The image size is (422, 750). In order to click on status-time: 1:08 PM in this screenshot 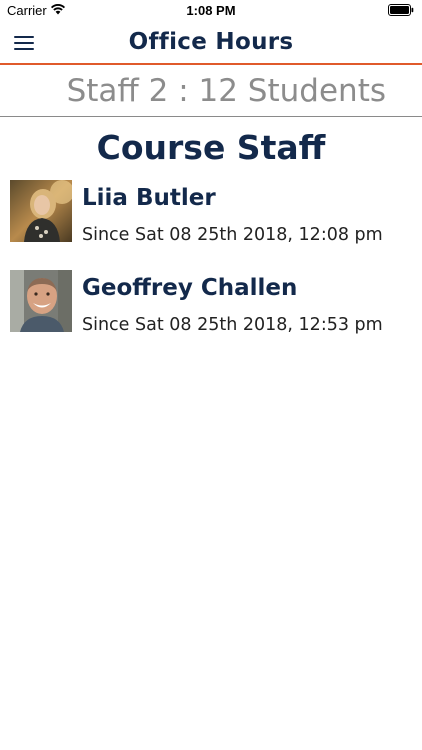, I will do `click(211, 10)`.